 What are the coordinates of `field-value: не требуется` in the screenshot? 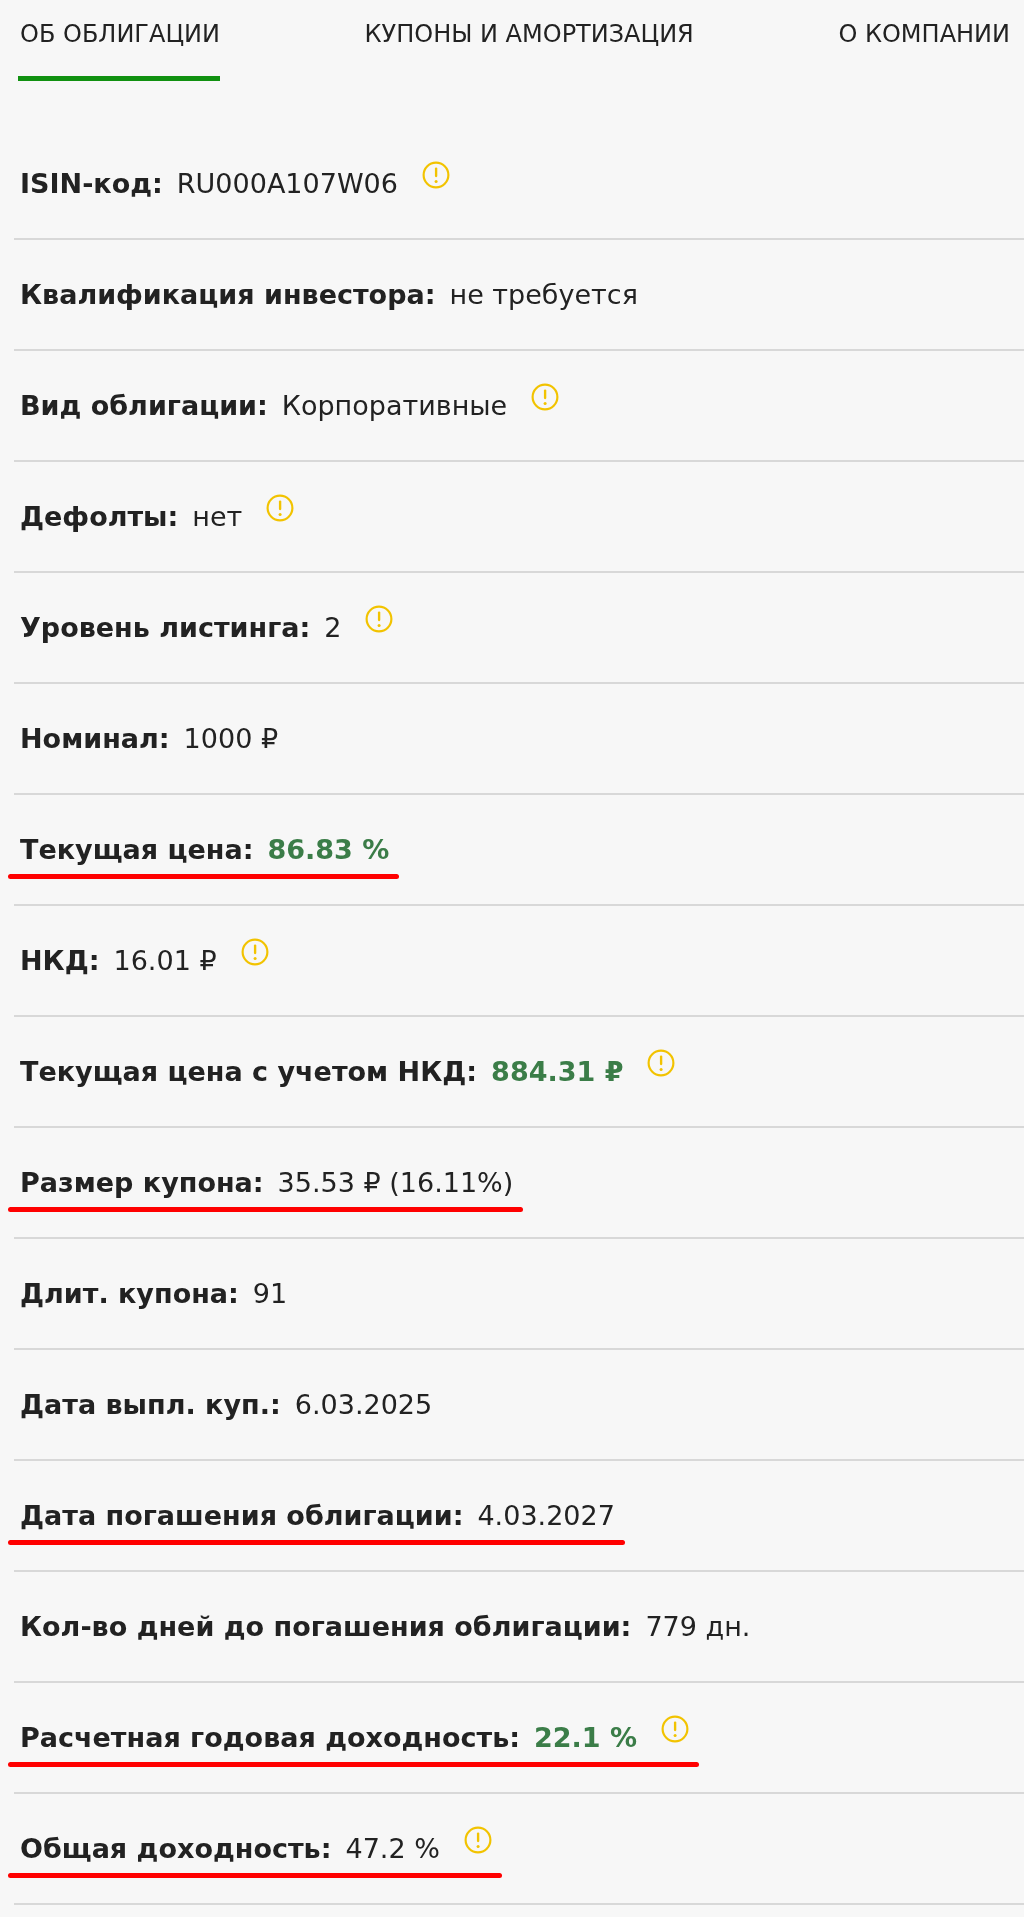 It's located at (543, 294).